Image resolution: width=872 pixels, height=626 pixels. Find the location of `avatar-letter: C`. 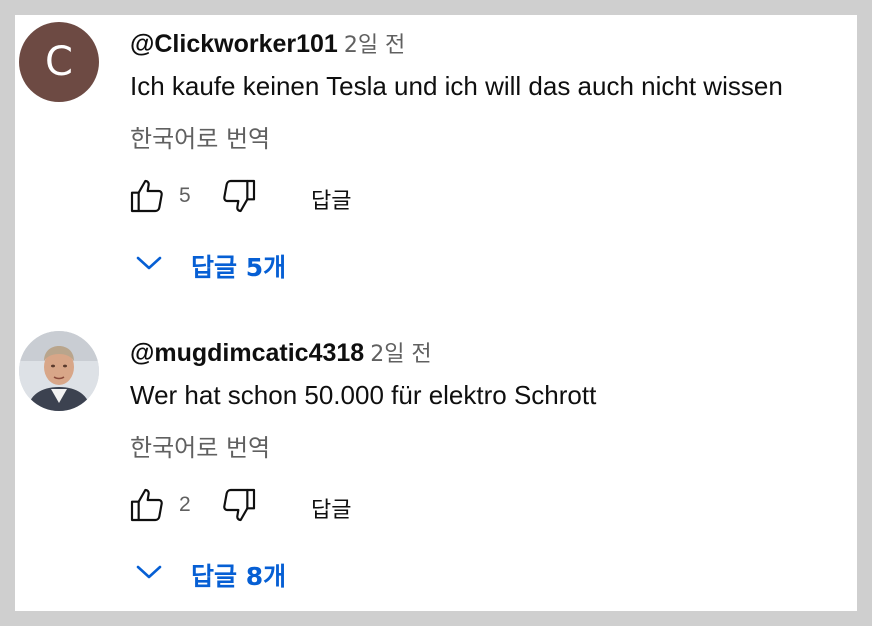

avatar-letter: C is located at coordinates (59, 62).